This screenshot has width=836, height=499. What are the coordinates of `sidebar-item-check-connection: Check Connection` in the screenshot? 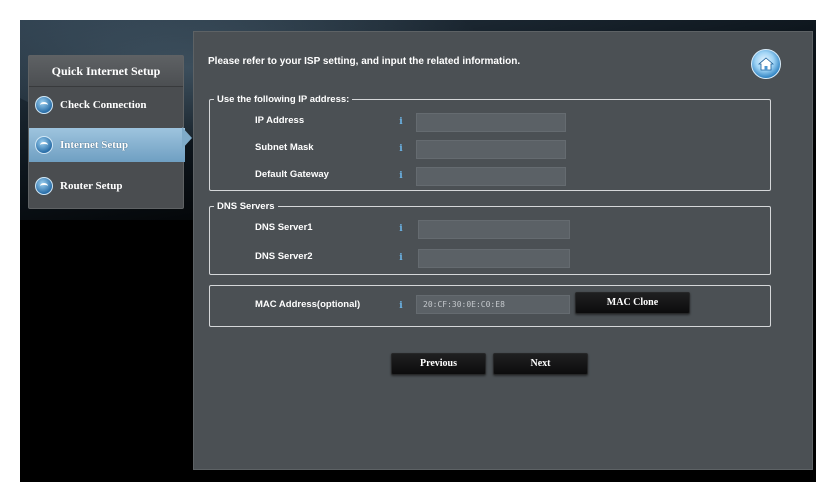 It's located at (106, 105).